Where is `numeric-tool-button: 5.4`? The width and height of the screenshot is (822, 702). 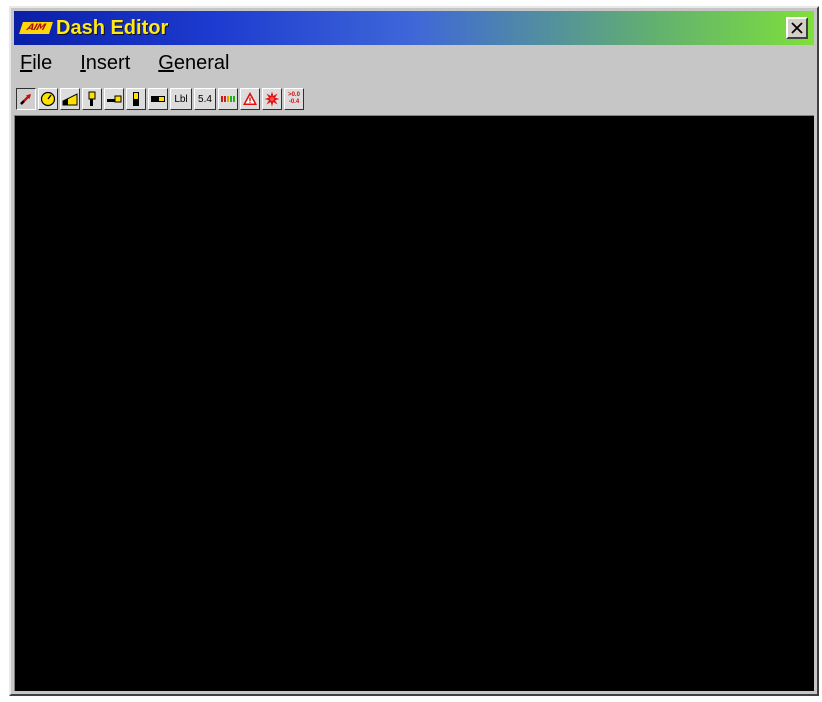
numeric-tool-button: 5.4 is located at coordinates (205, 99).